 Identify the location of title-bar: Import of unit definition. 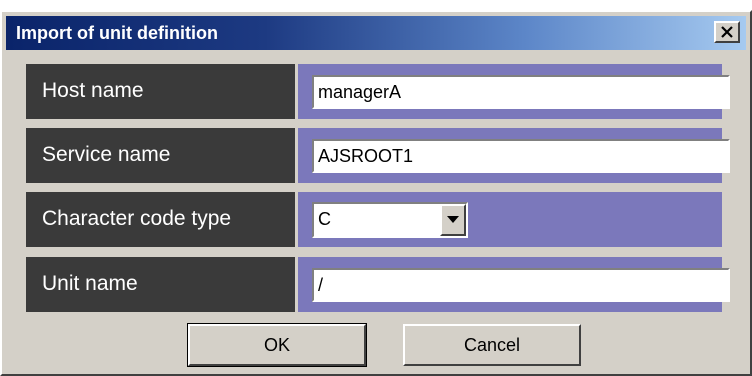
(376, 33).